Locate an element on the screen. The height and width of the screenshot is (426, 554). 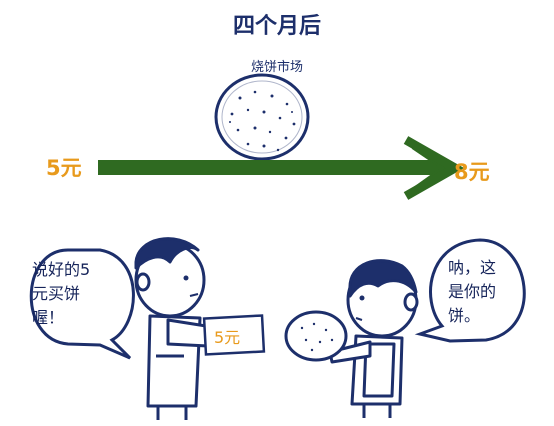
right-speech-line: 是你的 is located at coordinates (472, 291).